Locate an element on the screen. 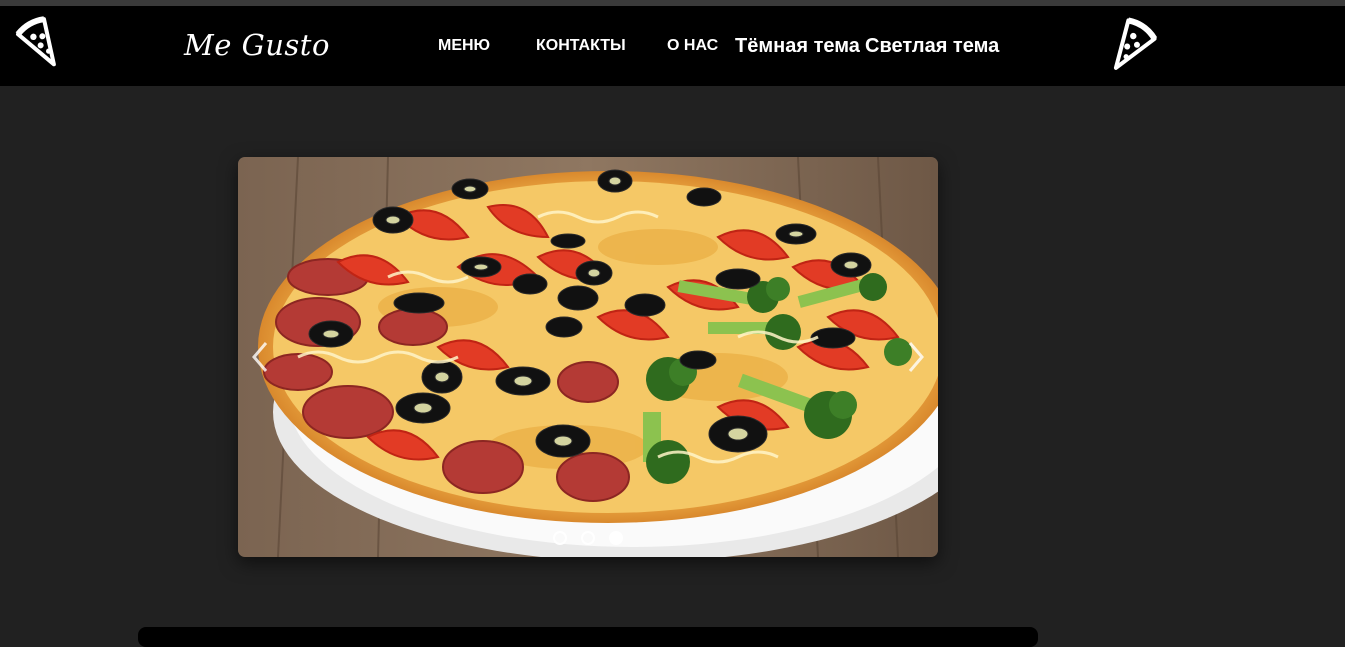 Image resolution: width=1345 pixels, height=647 pixels. carousel-prev-button is located at coordinates (260, 357).